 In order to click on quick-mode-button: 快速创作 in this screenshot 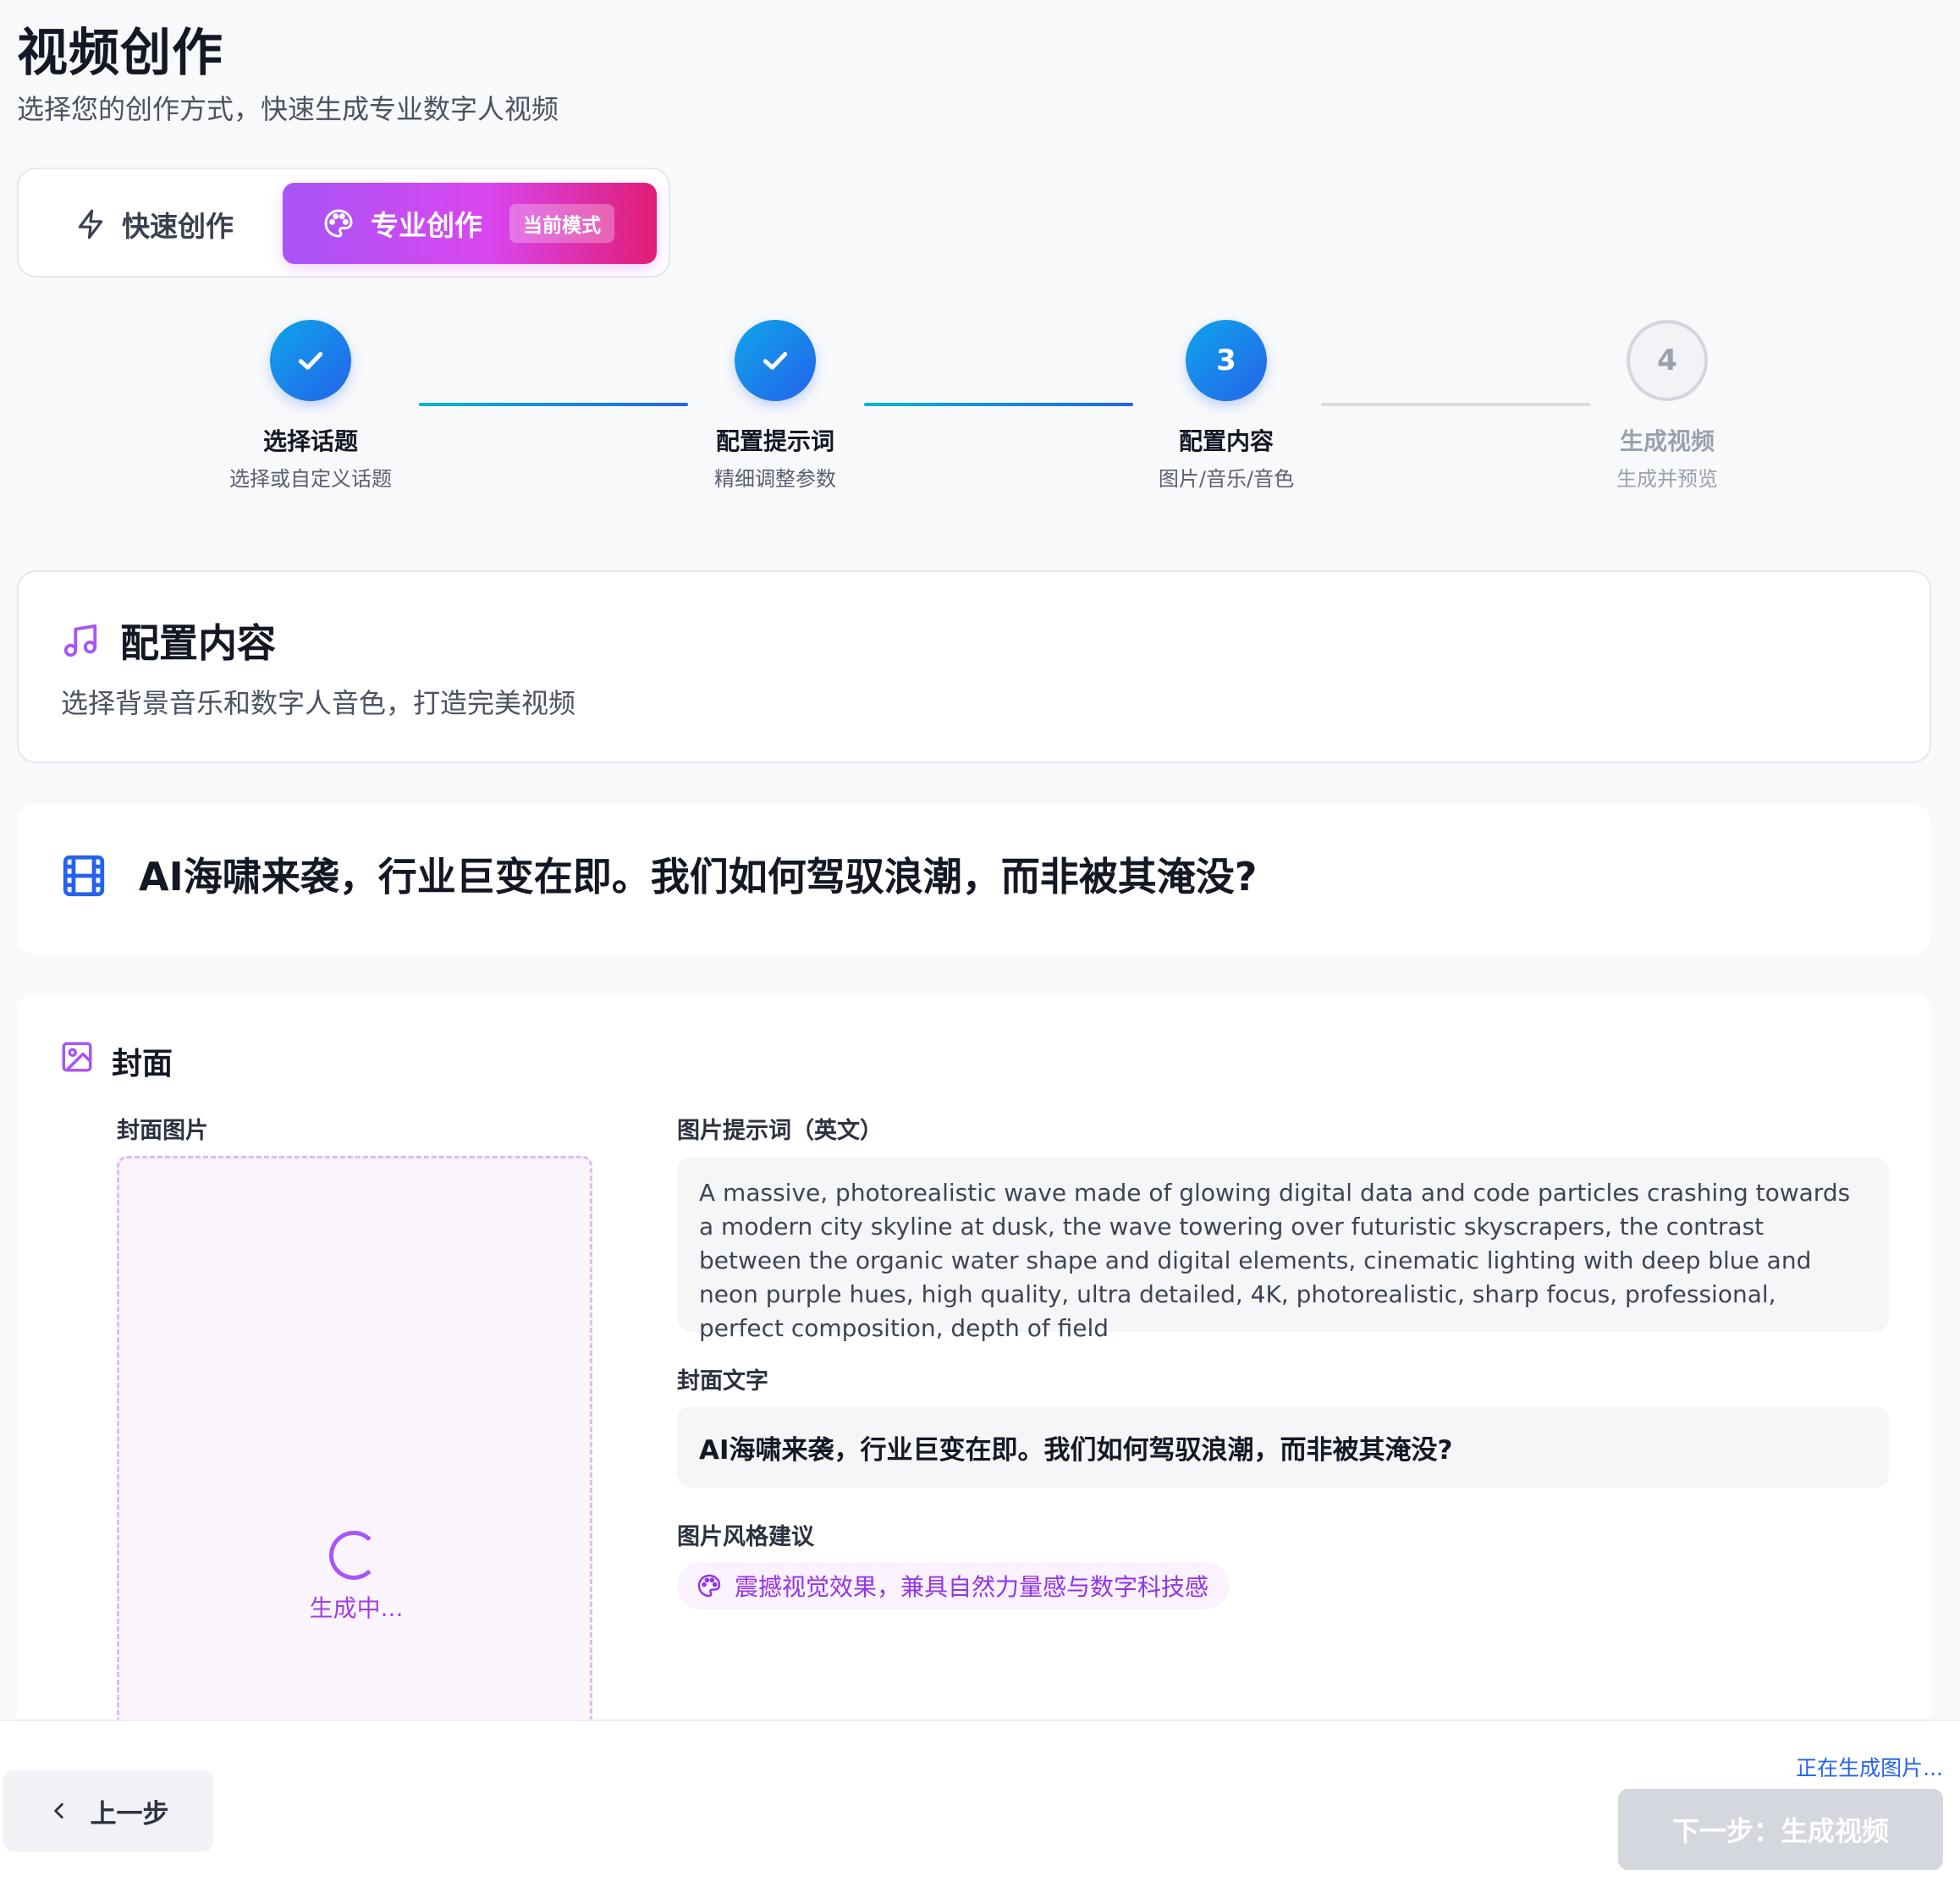, I will do `click(154, 224)`.